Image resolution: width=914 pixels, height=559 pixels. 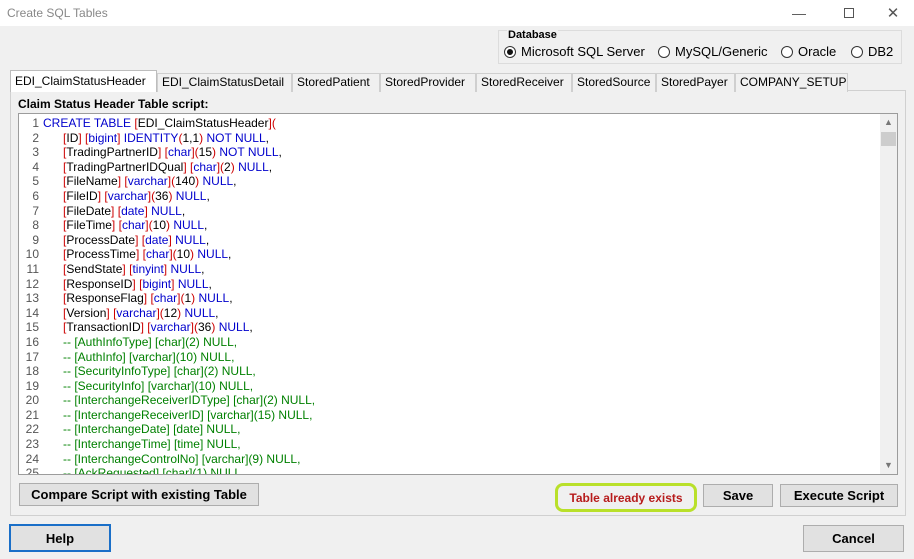 What do you see at coordinates (32, 327) in the screenshot?
I see `line-number: 15` at bounding box center [32, 327].